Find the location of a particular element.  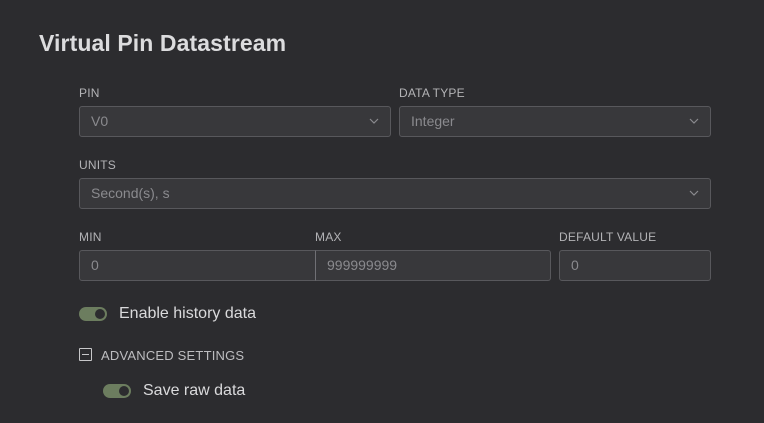

units-select: Second(s), s is located at coordinates (395, 193).